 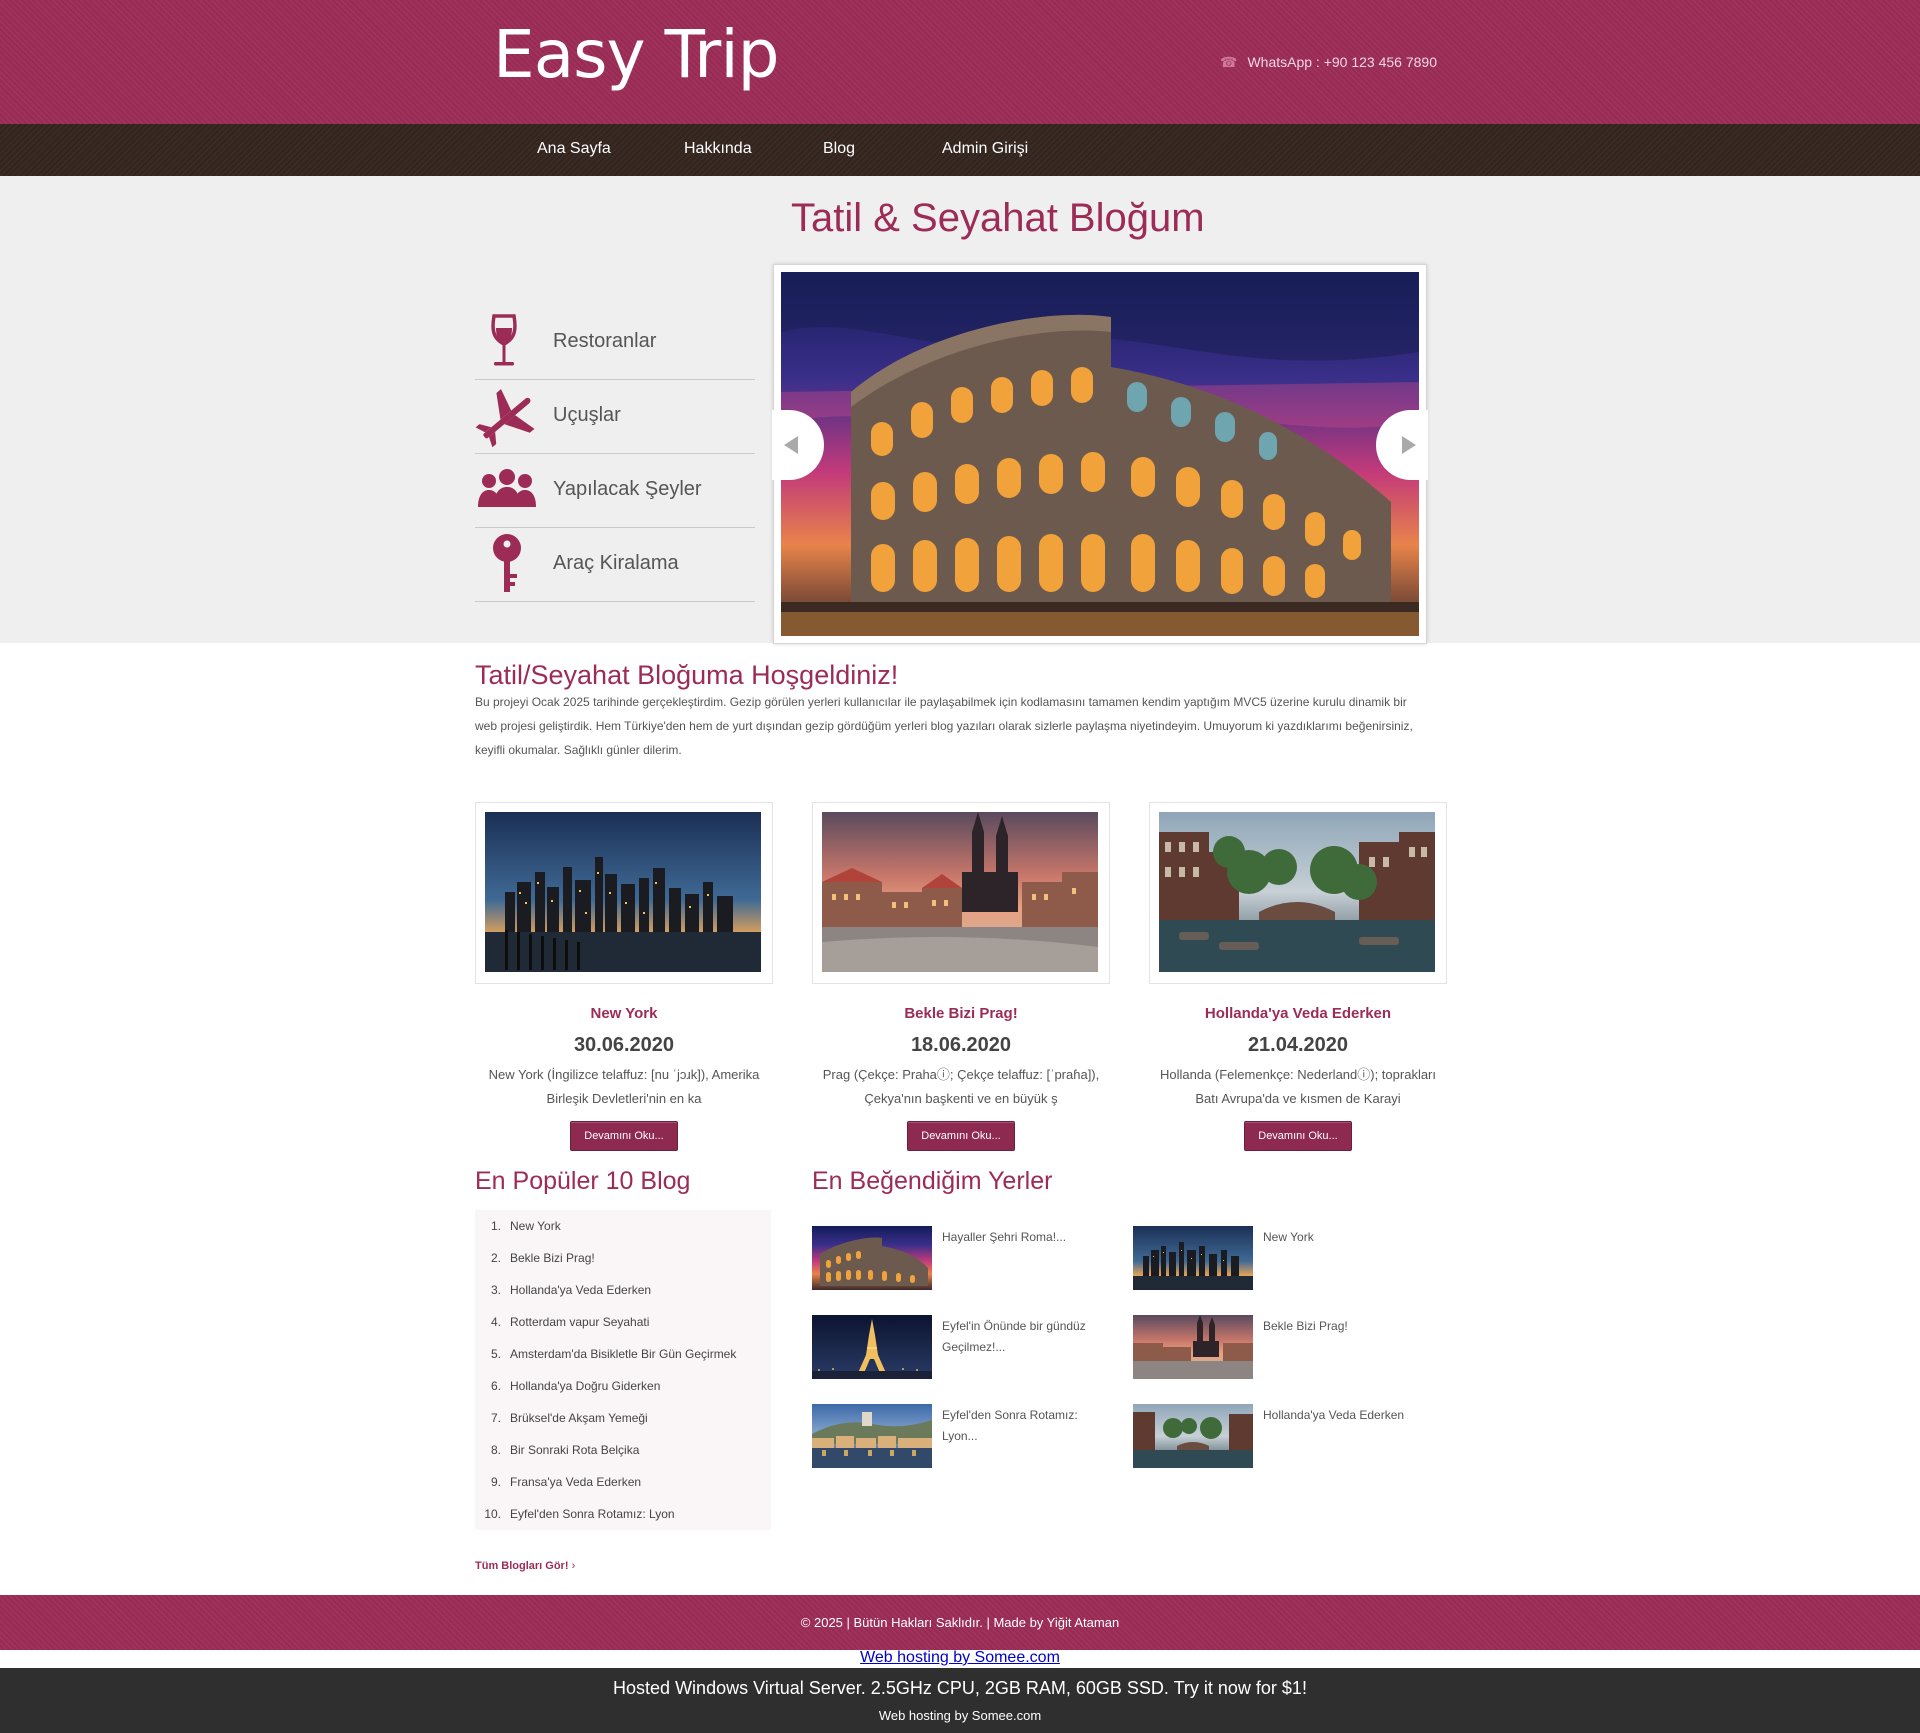 I want to click on popular-item-link: Brüksel'de Akşam Yemeği, so click(x=579, y=1418).